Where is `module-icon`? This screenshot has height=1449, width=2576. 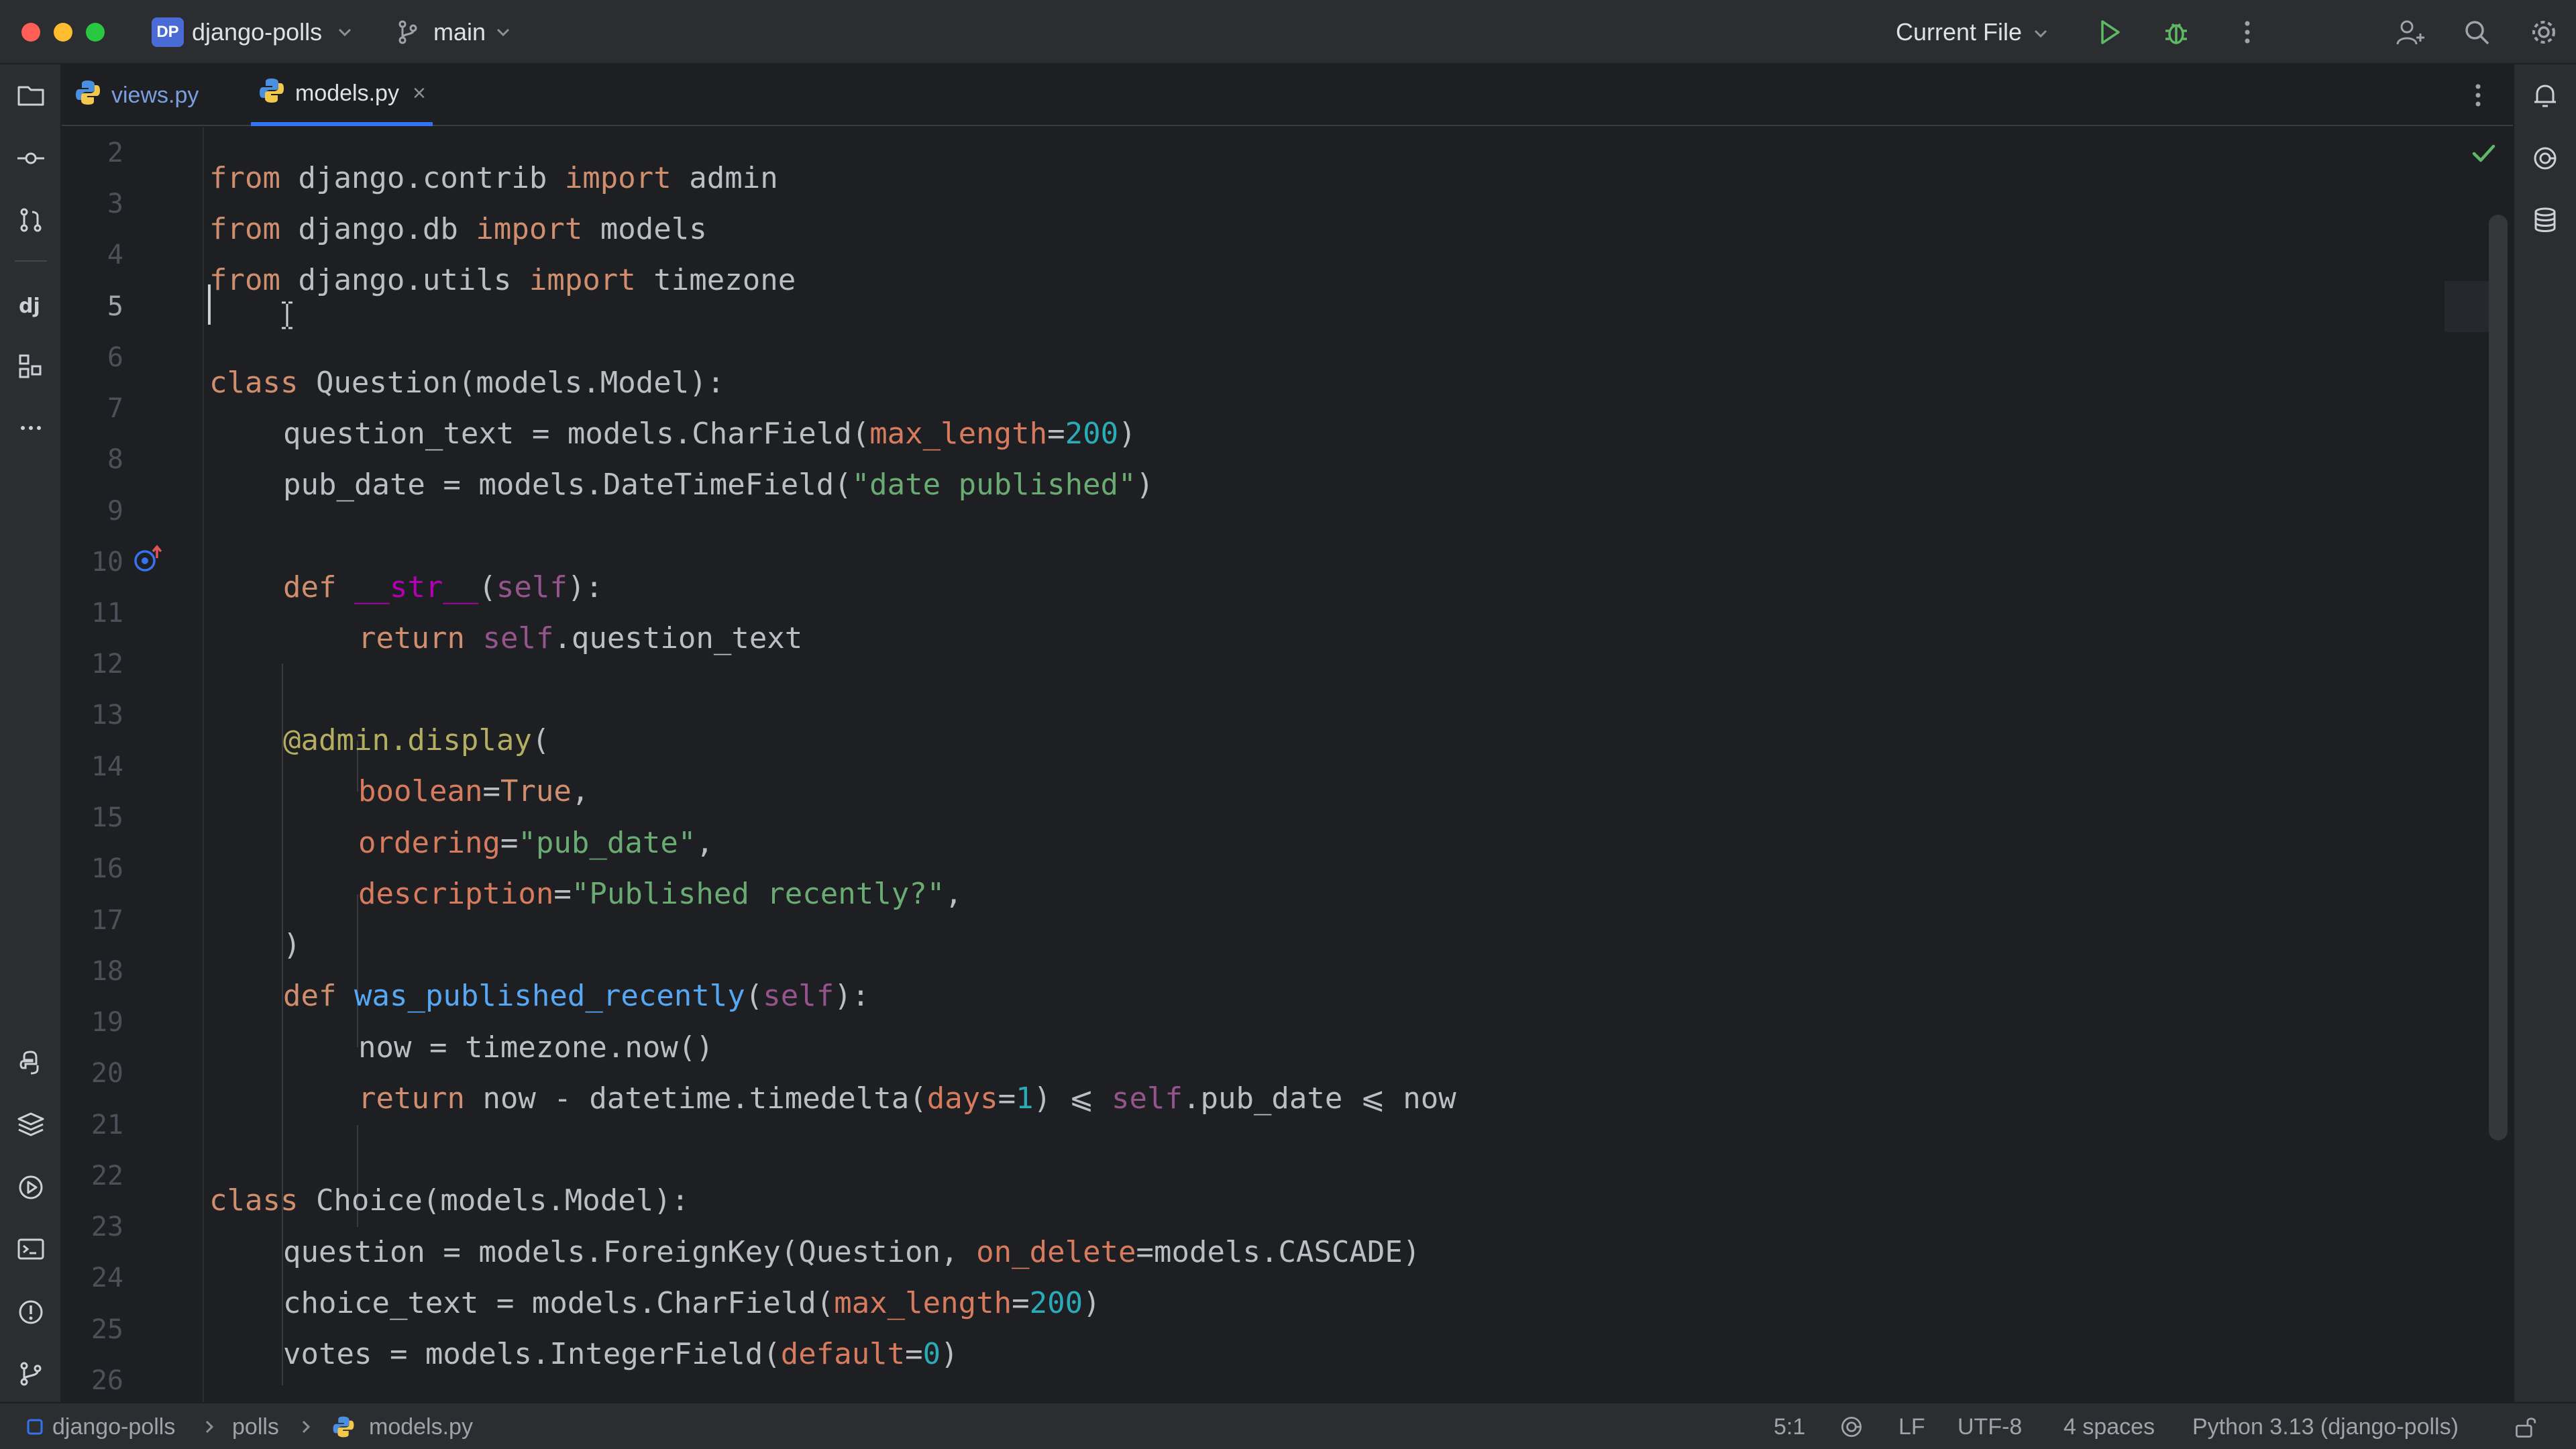 module-icon is located at coordinates (34, 1426).